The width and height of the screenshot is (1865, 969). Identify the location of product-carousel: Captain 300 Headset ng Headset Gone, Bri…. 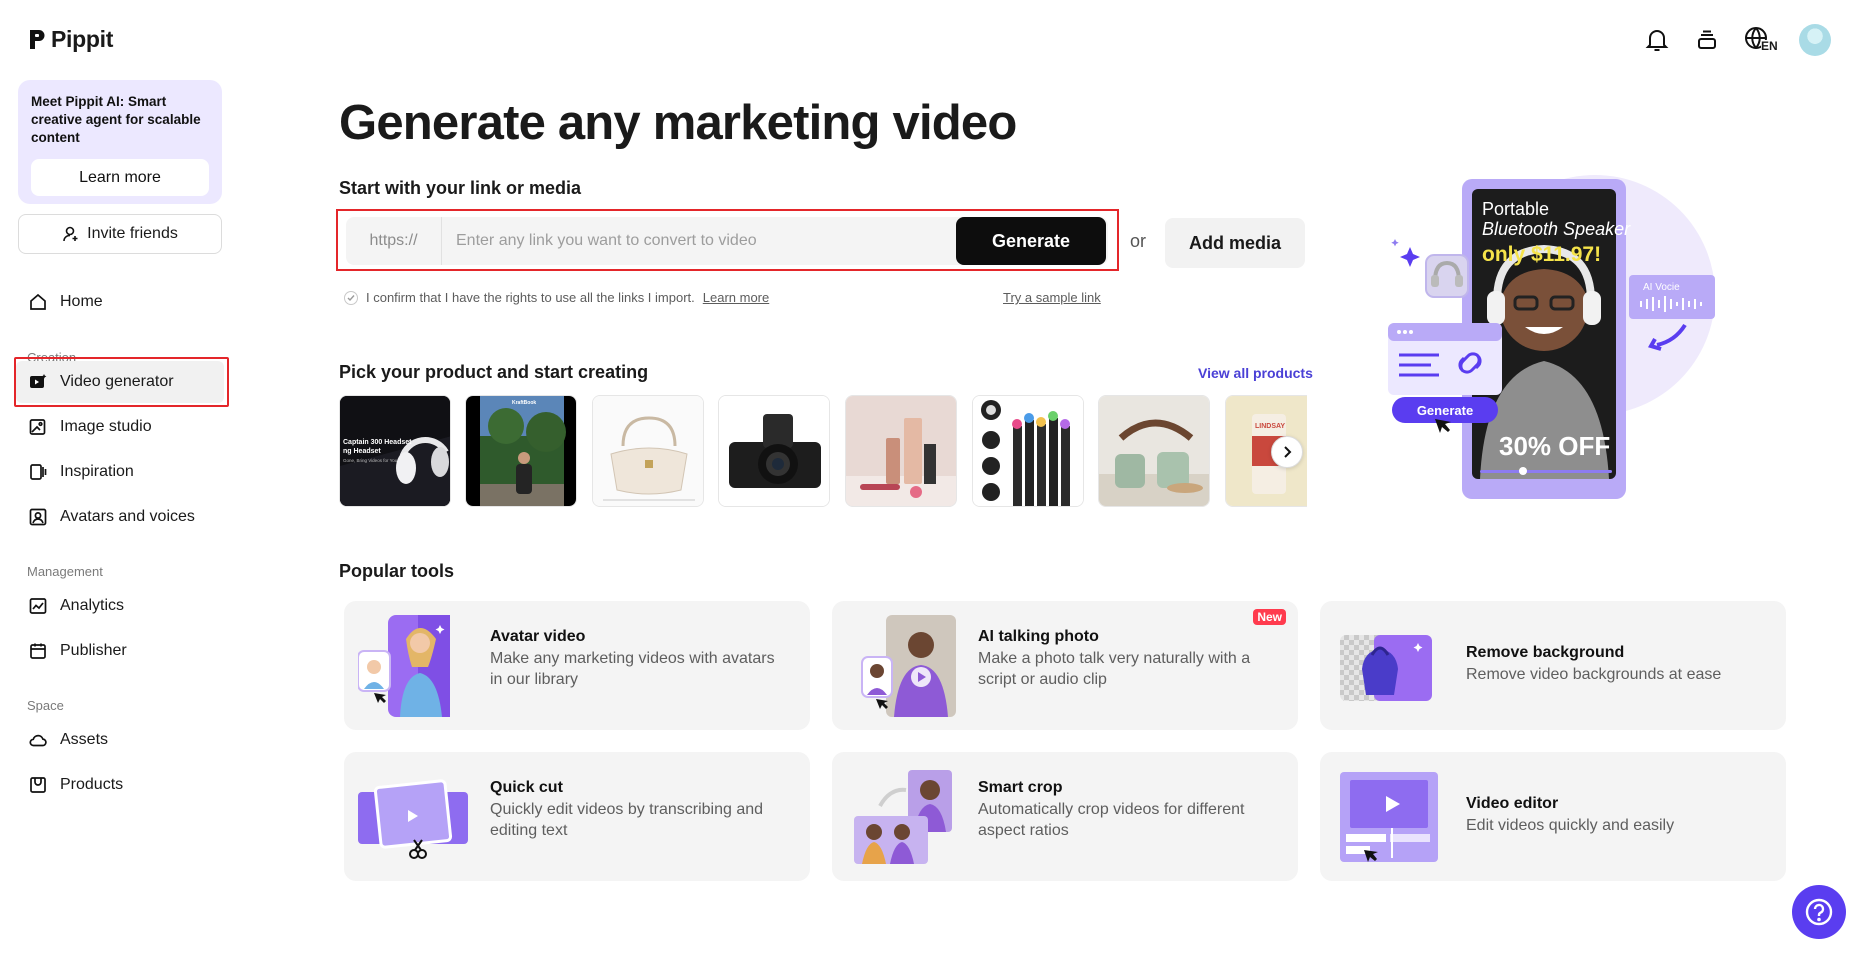
(823, 451).